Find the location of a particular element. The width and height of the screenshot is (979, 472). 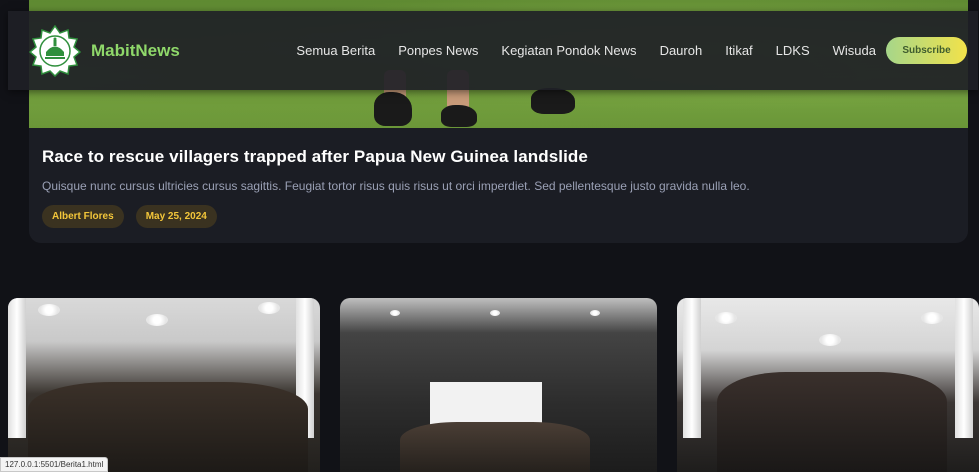

brand-name: MabitNews is located at coordinates (135, 50).